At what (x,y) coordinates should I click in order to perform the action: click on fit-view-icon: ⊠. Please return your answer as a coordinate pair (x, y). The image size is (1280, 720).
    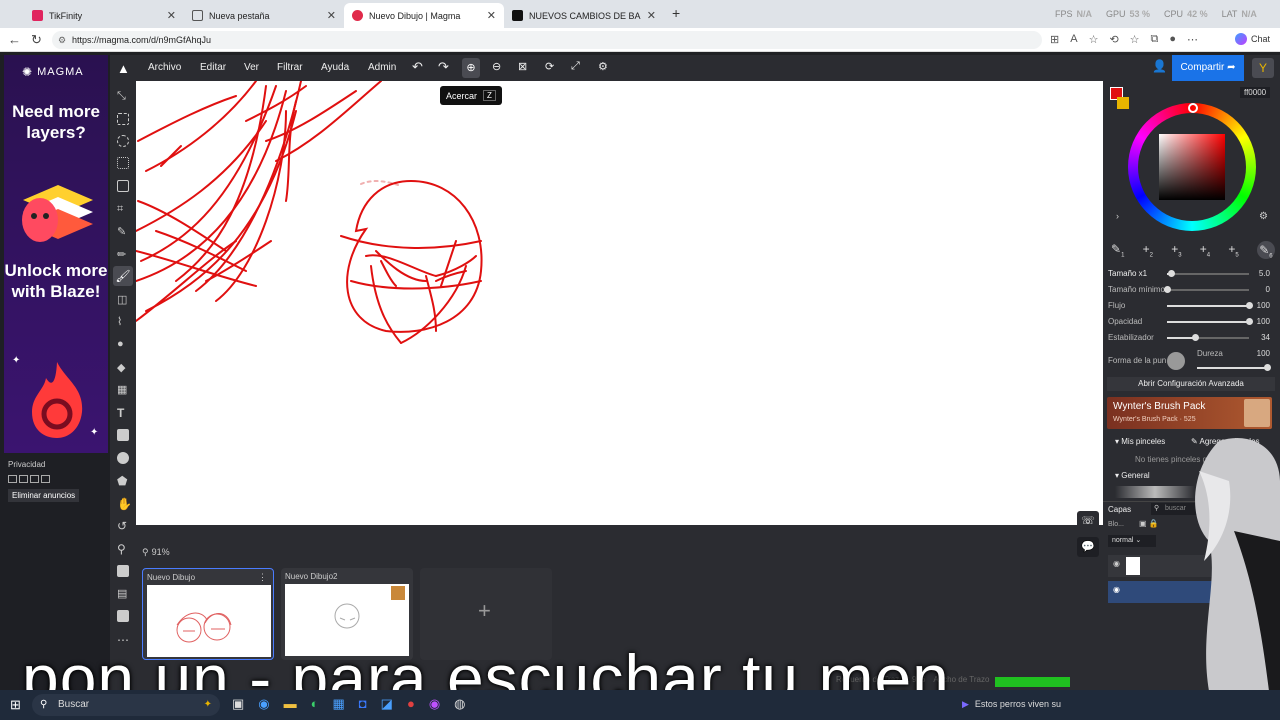
    Looking at the image, I should click on (522, 66).